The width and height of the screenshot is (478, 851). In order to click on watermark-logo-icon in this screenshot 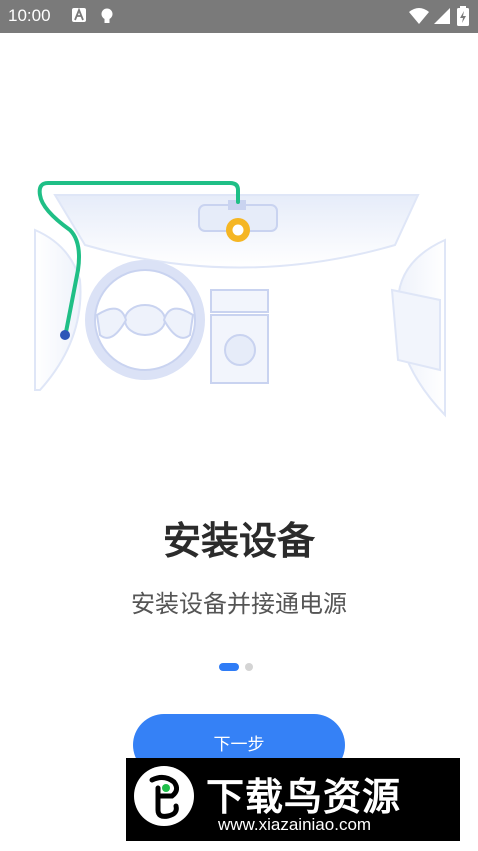, I will do `click(164, 796)`.